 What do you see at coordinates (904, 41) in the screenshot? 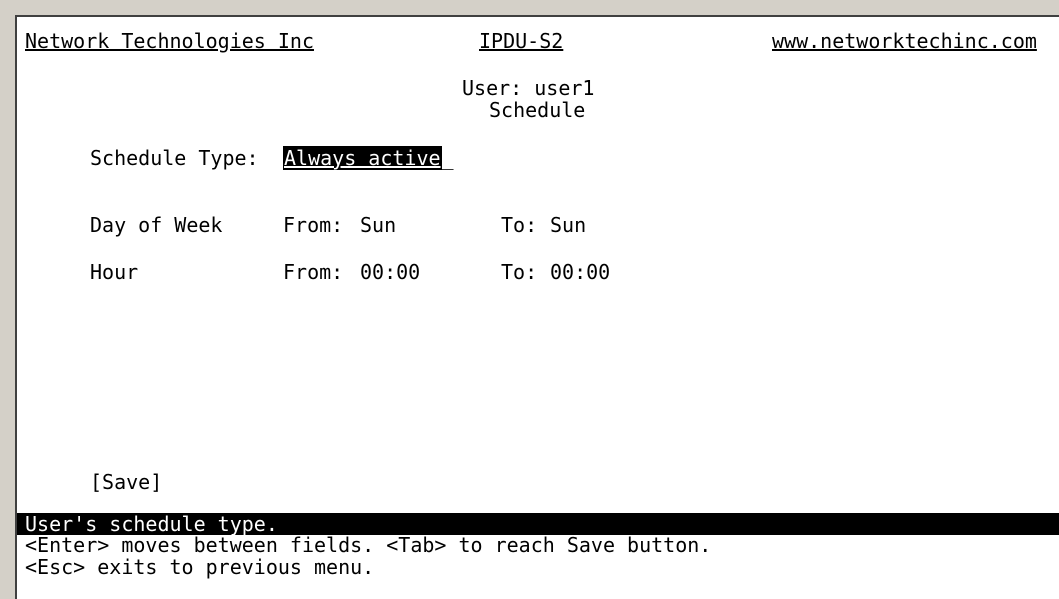
I see `header-website: www.networktechinc.com` at bounding box center [904, 41].